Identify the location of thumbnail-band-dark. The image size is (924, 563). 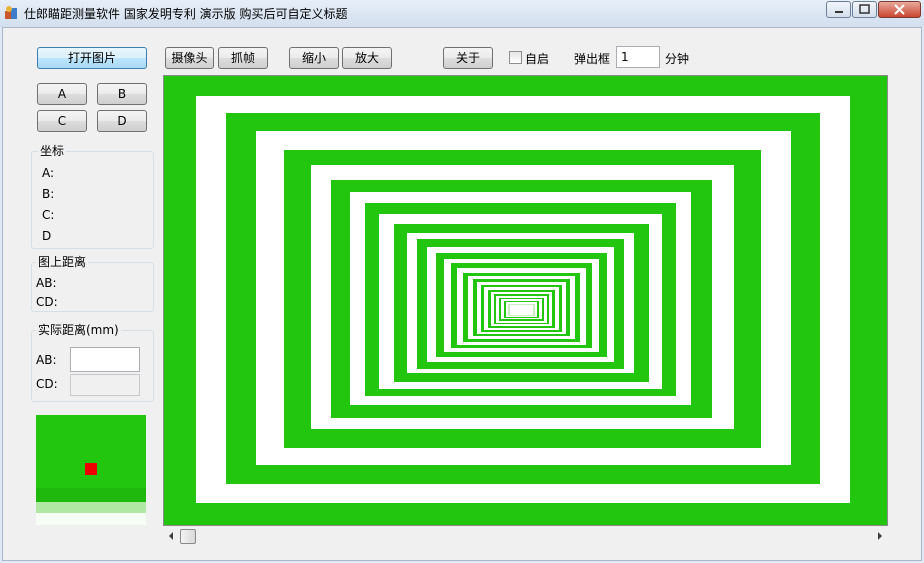
(91, 495).